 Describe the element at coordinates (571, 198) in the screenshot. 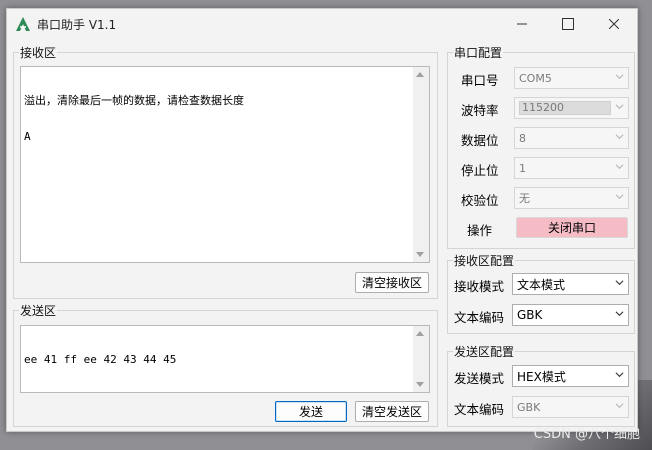

I see `parity-select: 无` at that location.